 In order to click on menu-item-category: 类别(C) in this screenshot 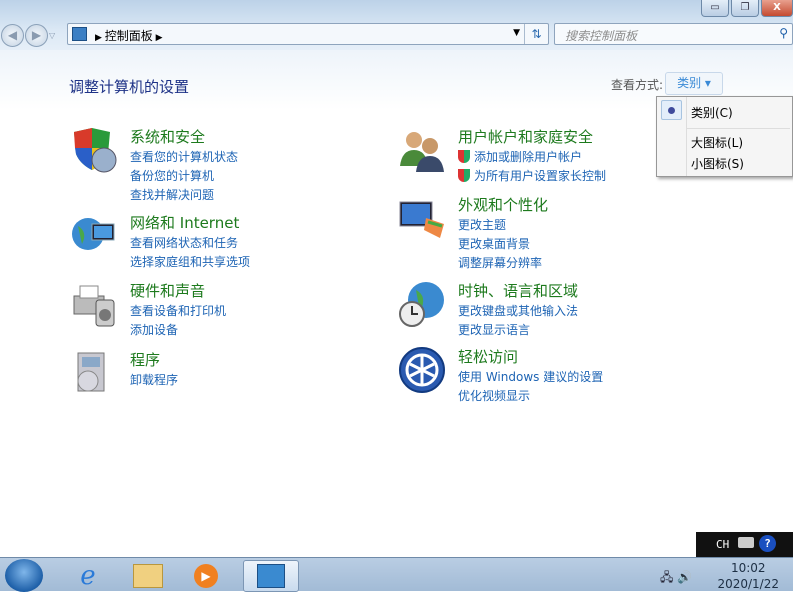, I will do `click(712, 112)`.